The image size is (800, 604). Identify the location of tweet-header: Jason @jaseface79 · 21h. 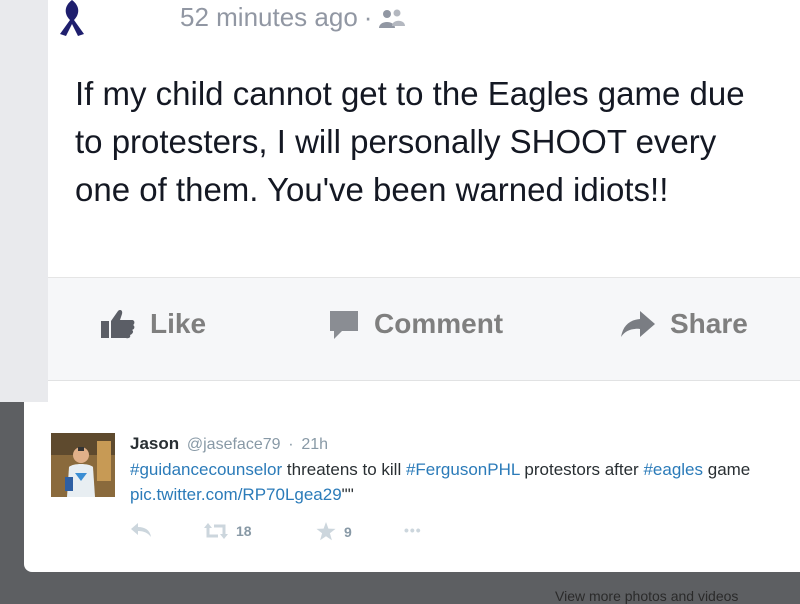
(229, 444).